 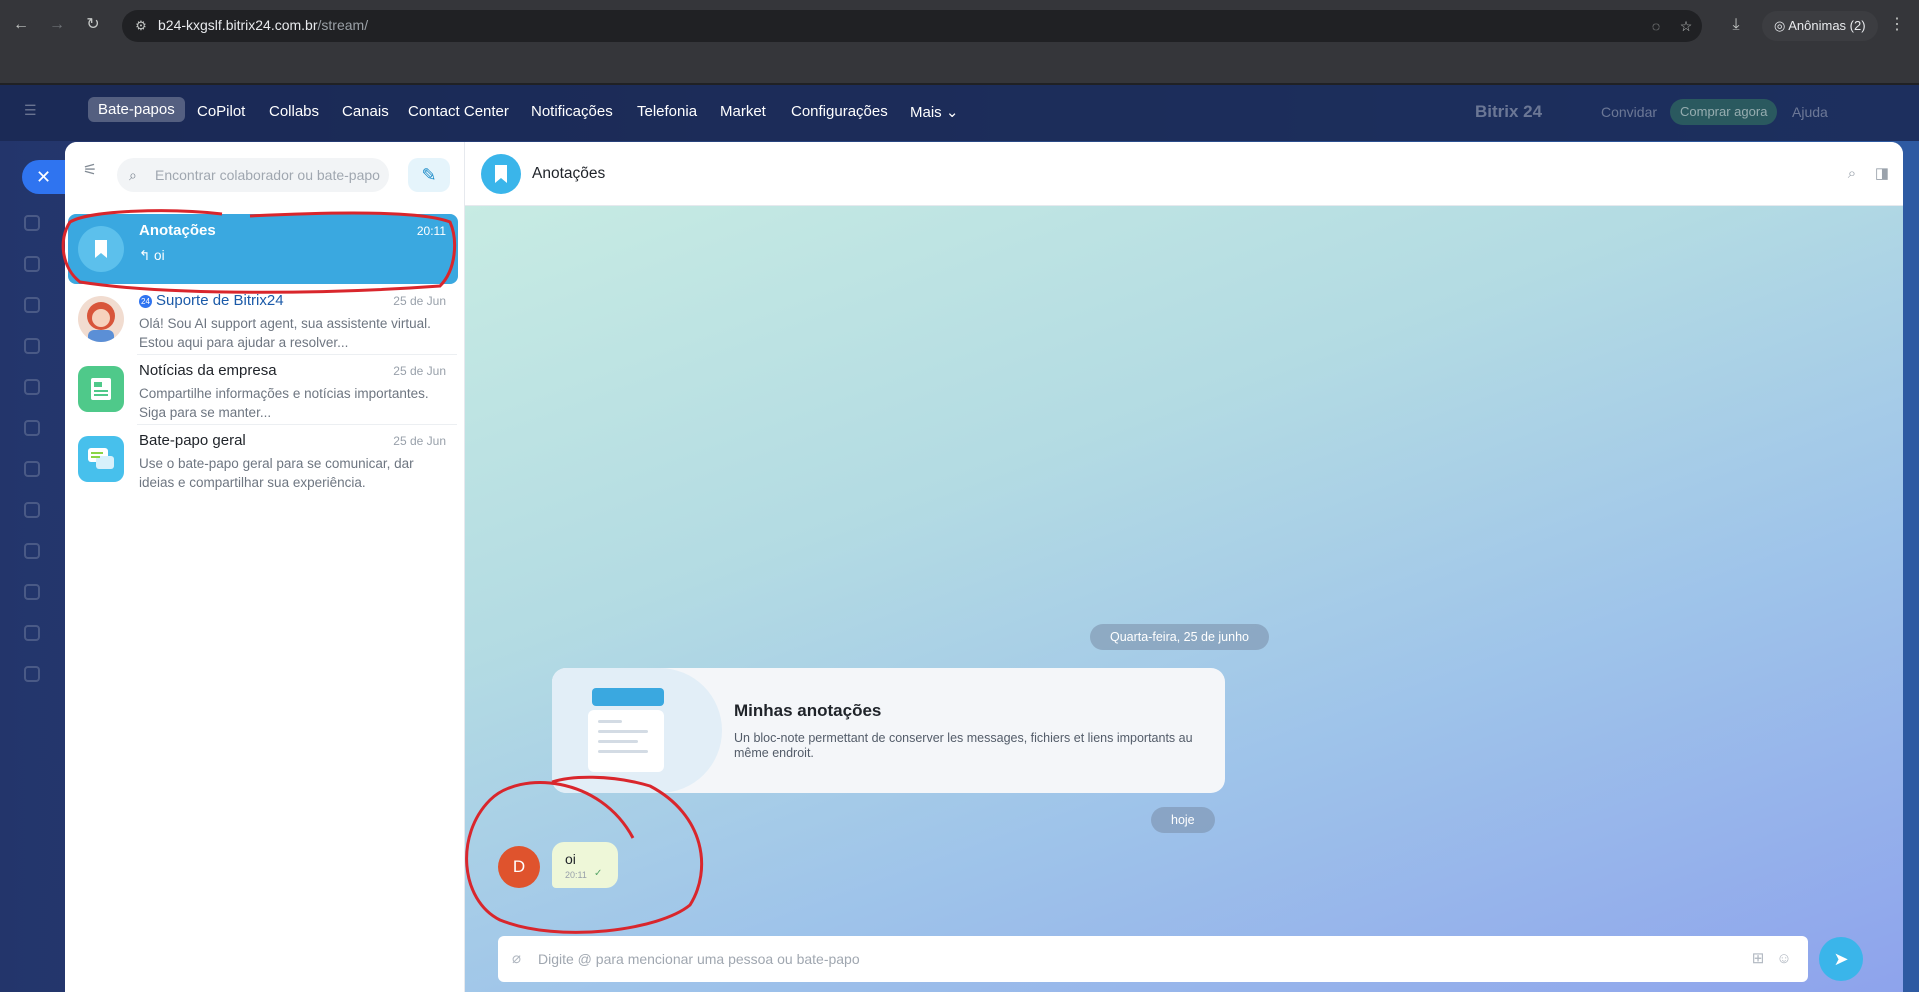 I want to click on message-composer: ⌀ ⊞ ☺, so click(x=1153, y=959).